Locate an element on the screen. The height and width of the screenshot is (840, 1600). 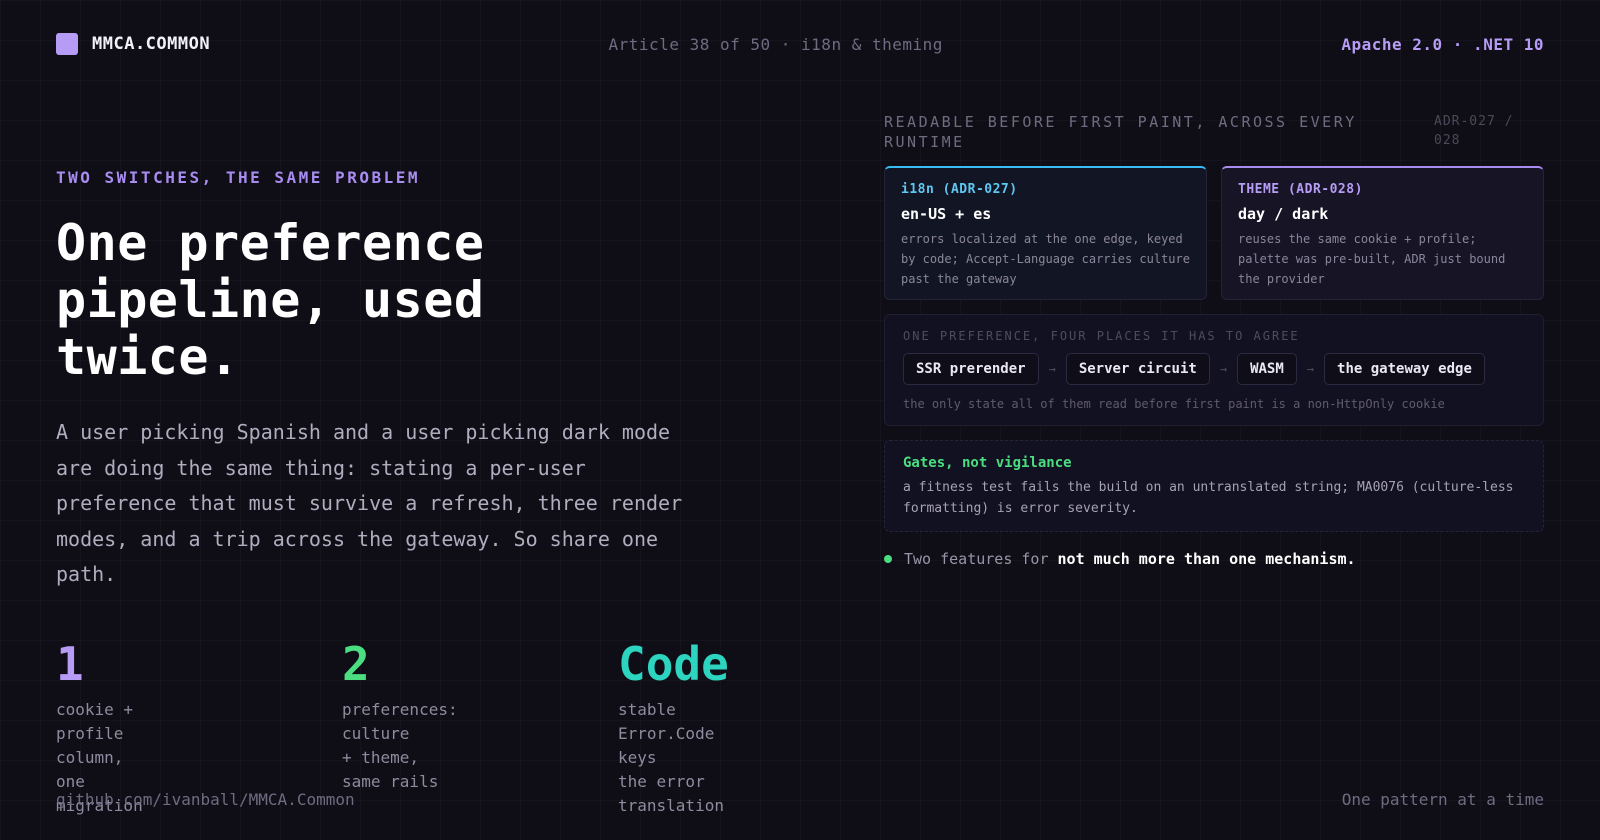
bullet-dot-icon is located at coordinates (888, 559).